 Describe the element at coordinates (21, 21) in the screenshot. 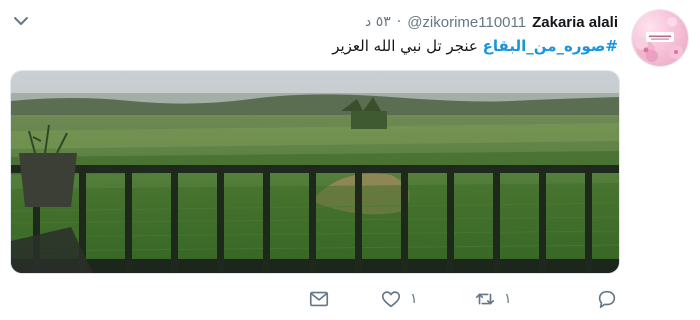

I see `chevron-down-icon` at that location.